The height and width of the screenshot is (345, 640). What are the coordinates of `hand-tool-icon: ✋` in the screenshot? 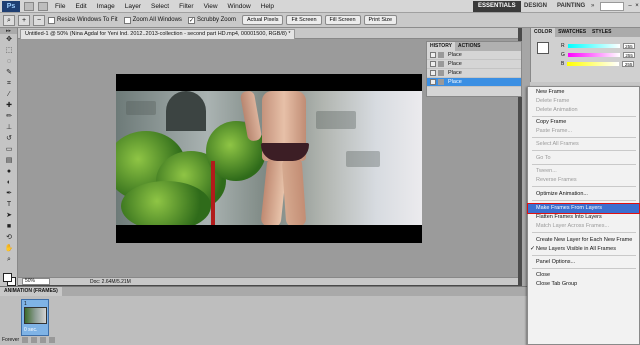 It's located at (9, 249).